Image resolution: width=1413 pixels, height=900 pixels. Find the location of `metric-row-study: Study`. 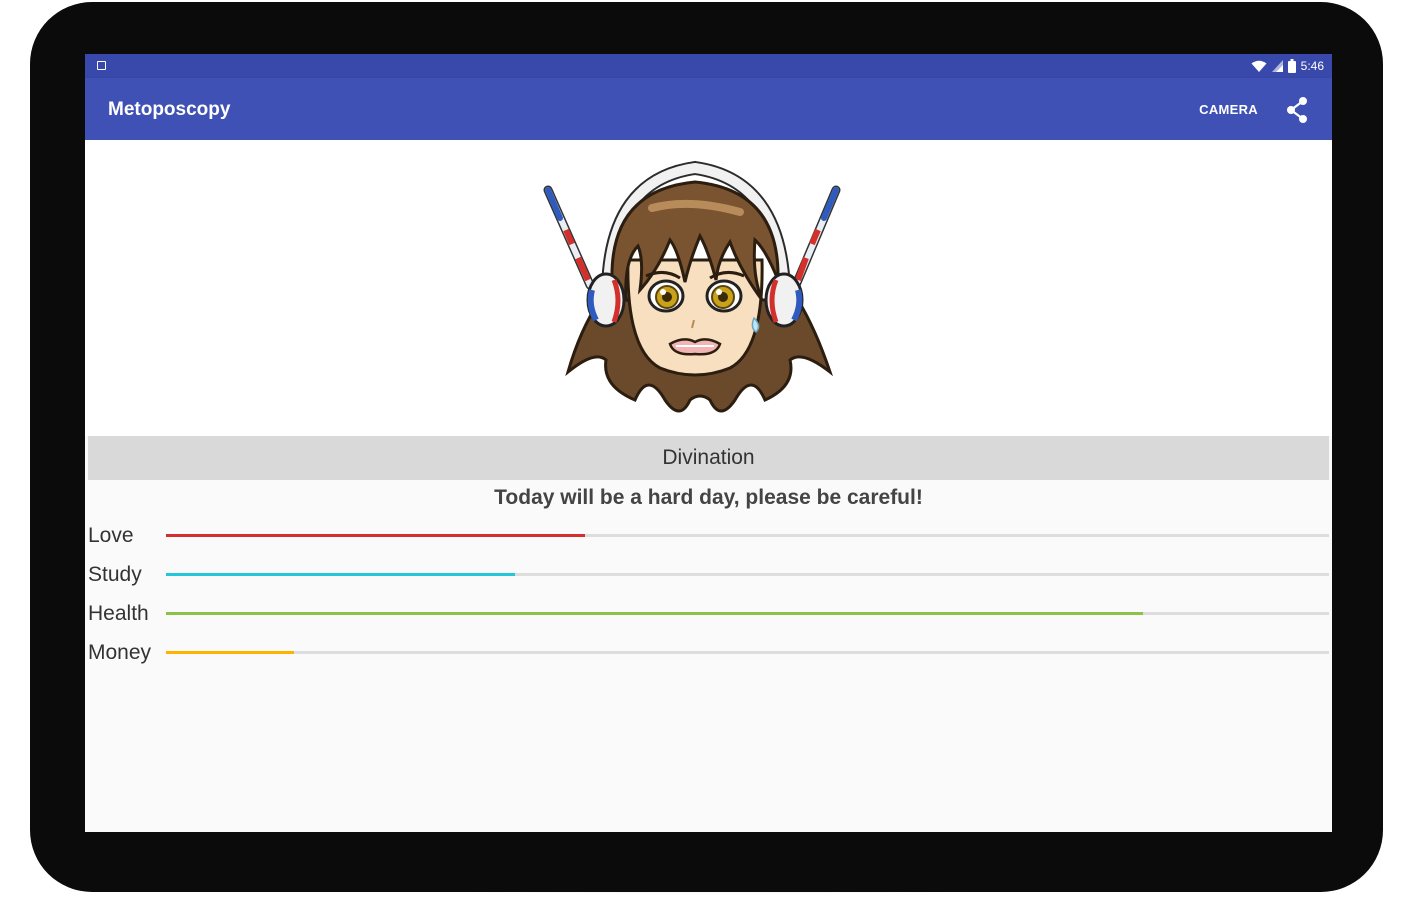

metric-row-study: Study is located at coordinates (708, 577).